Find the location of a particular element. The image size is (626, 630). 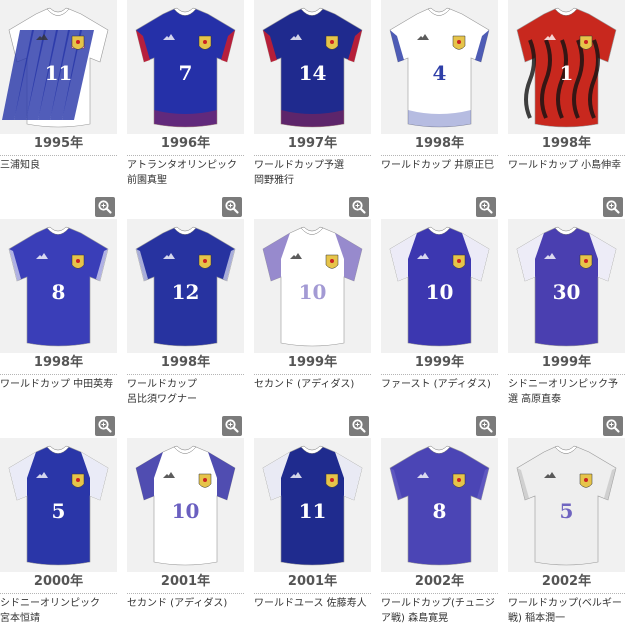

jersey-description: ワールドカップ(チュニジア戦) 森島寛晃 is located at coordinates (438, 611).